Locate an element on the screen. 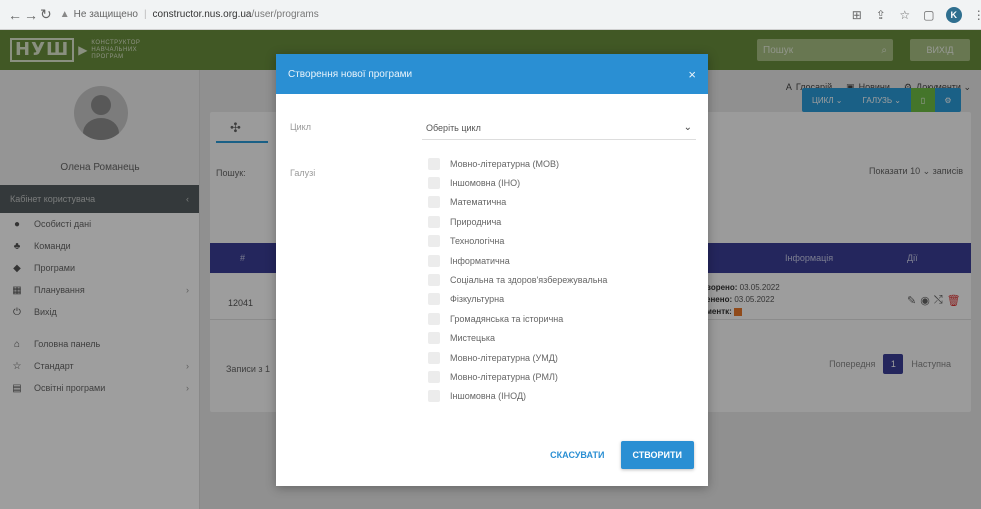 The width and height of the screenshot is (981, 509). branch-option: Фізкультурна is located at coordinates (517, 299).